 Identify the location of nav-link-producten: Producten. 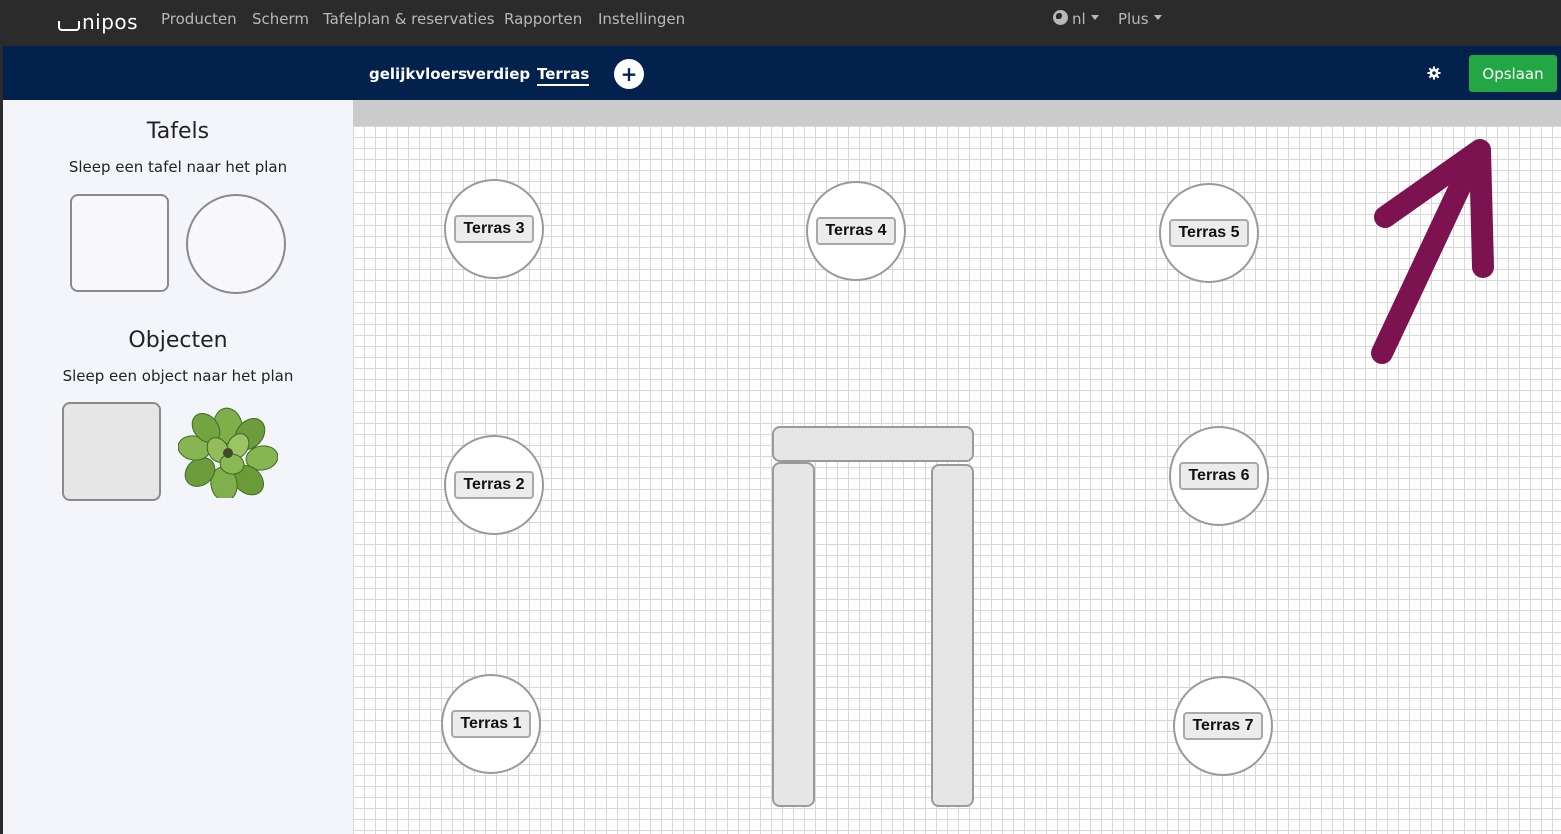
(199, 19).